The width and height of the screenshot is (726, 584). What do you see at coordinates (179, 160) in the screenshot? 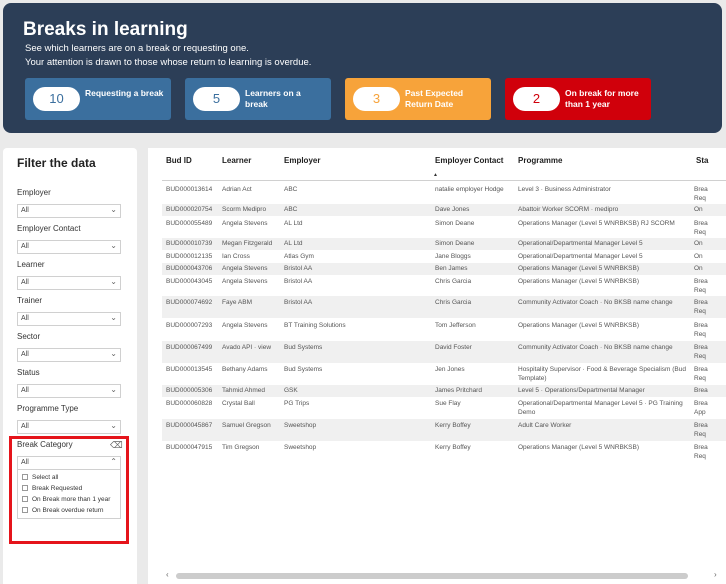
I see `column-header-bud-id: Bud ID` at bounding box center [179, 160].